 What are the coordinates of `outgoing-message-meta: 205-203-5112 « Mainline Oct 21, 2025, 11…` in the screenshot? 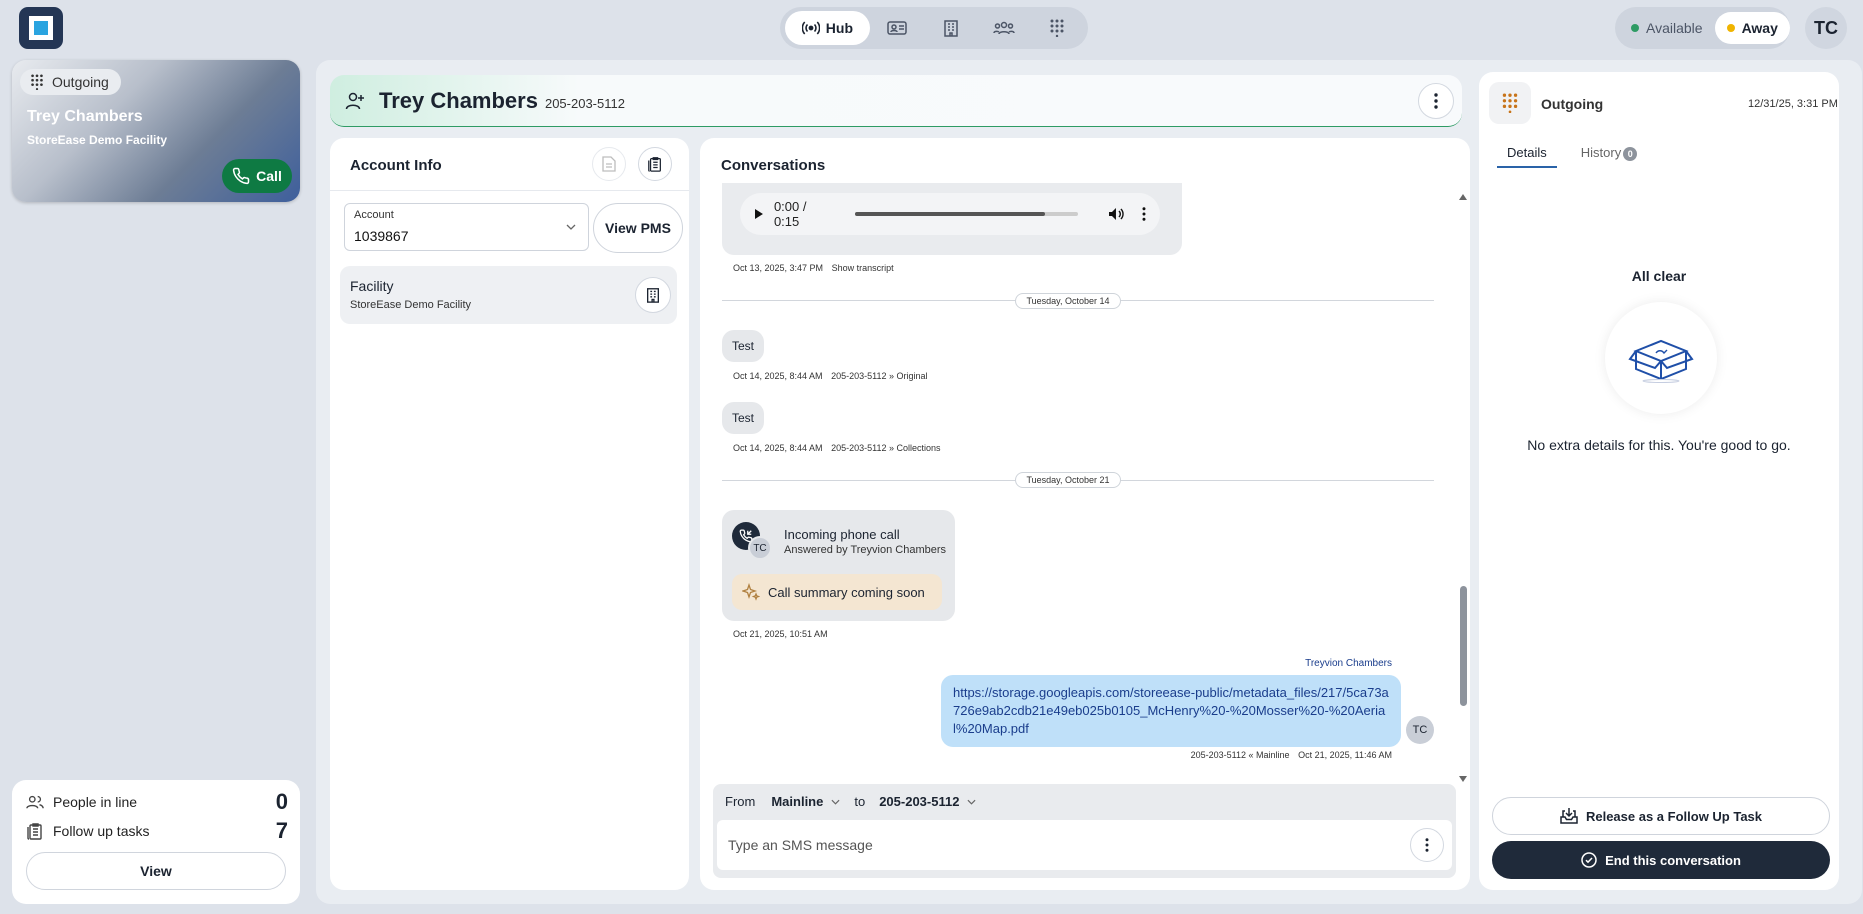 It's located at (1046, 755).